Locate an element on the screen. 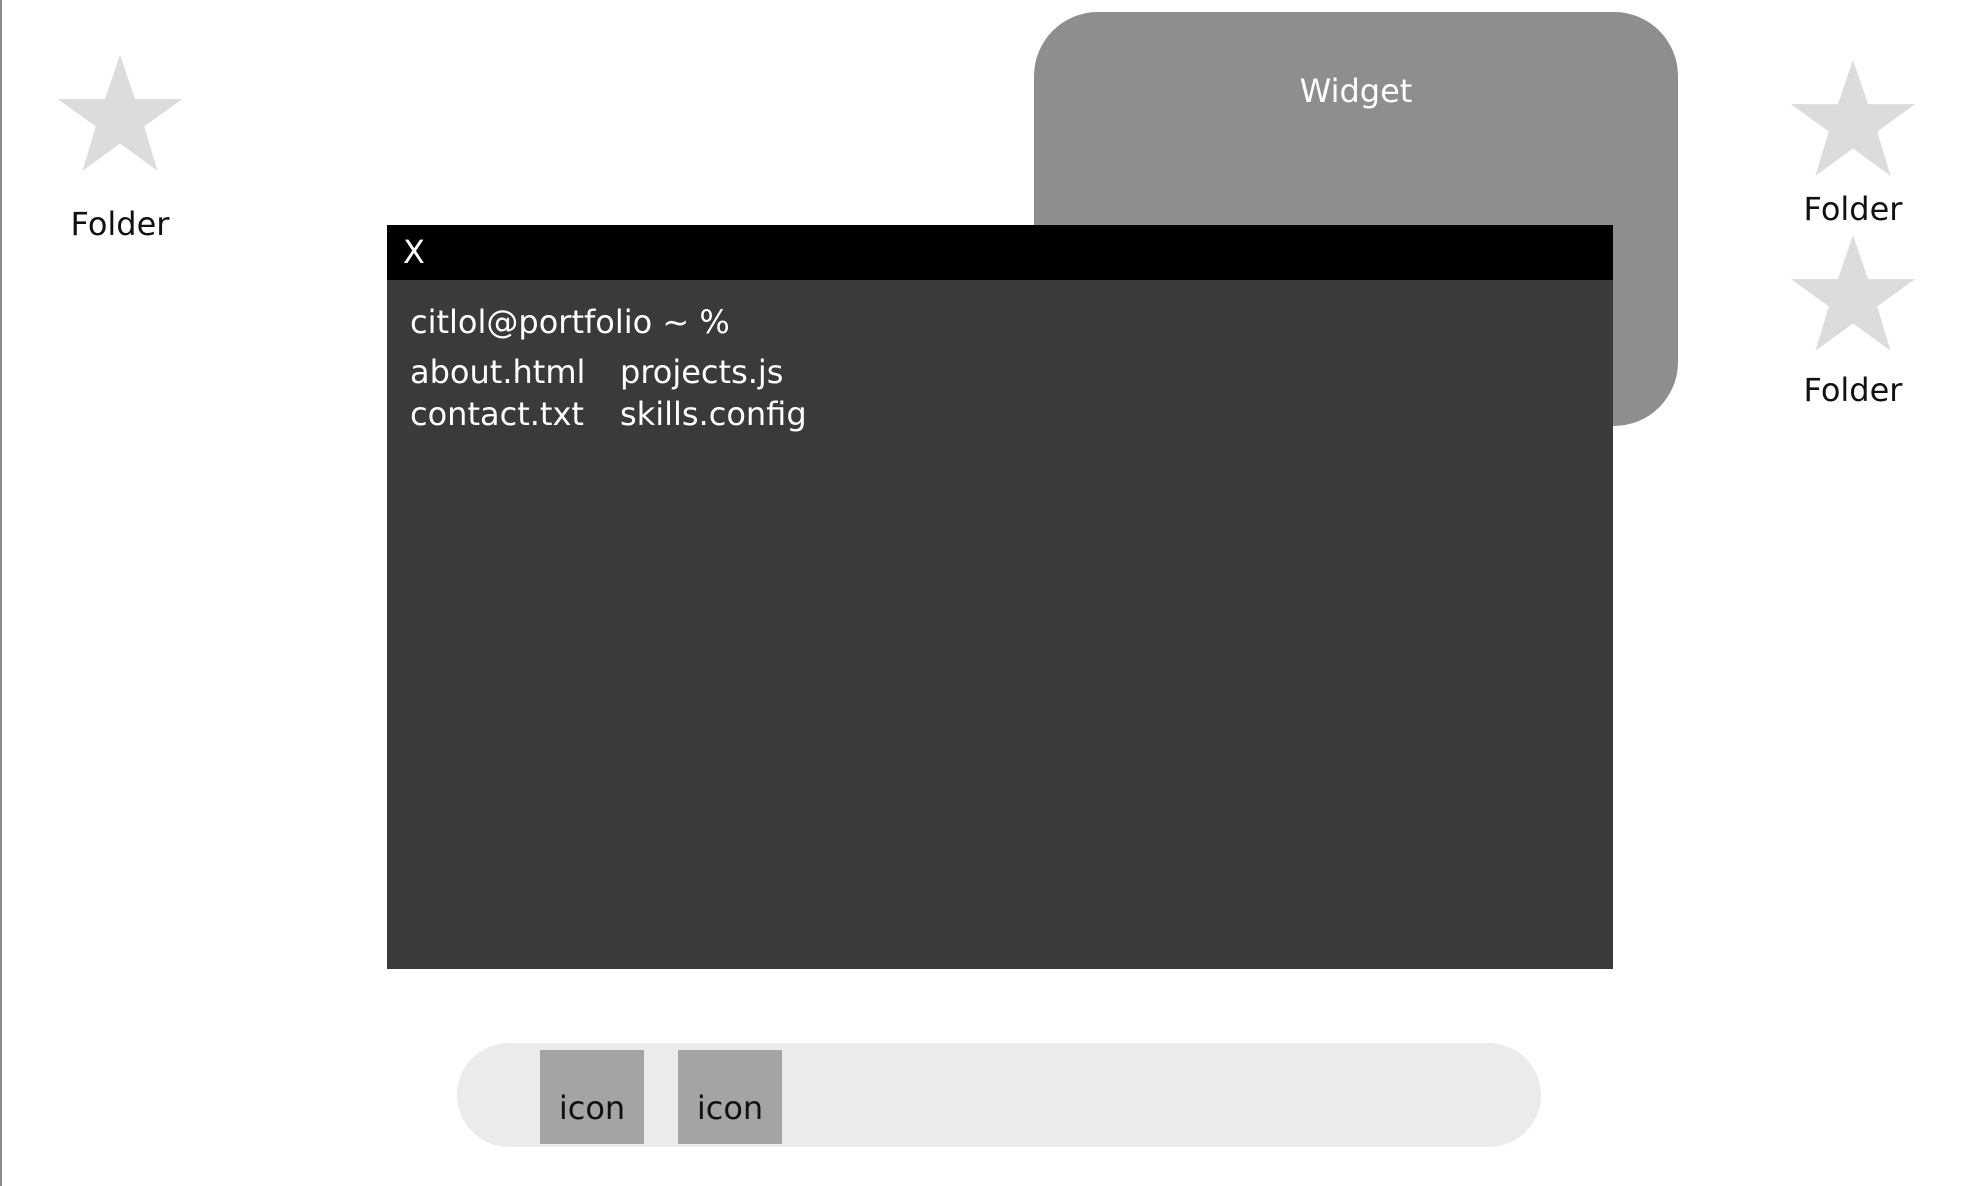 Image resolution: width=1964 pixels, height=1186 pixels. dock: icon icon is located at coordinates (999, 1095).